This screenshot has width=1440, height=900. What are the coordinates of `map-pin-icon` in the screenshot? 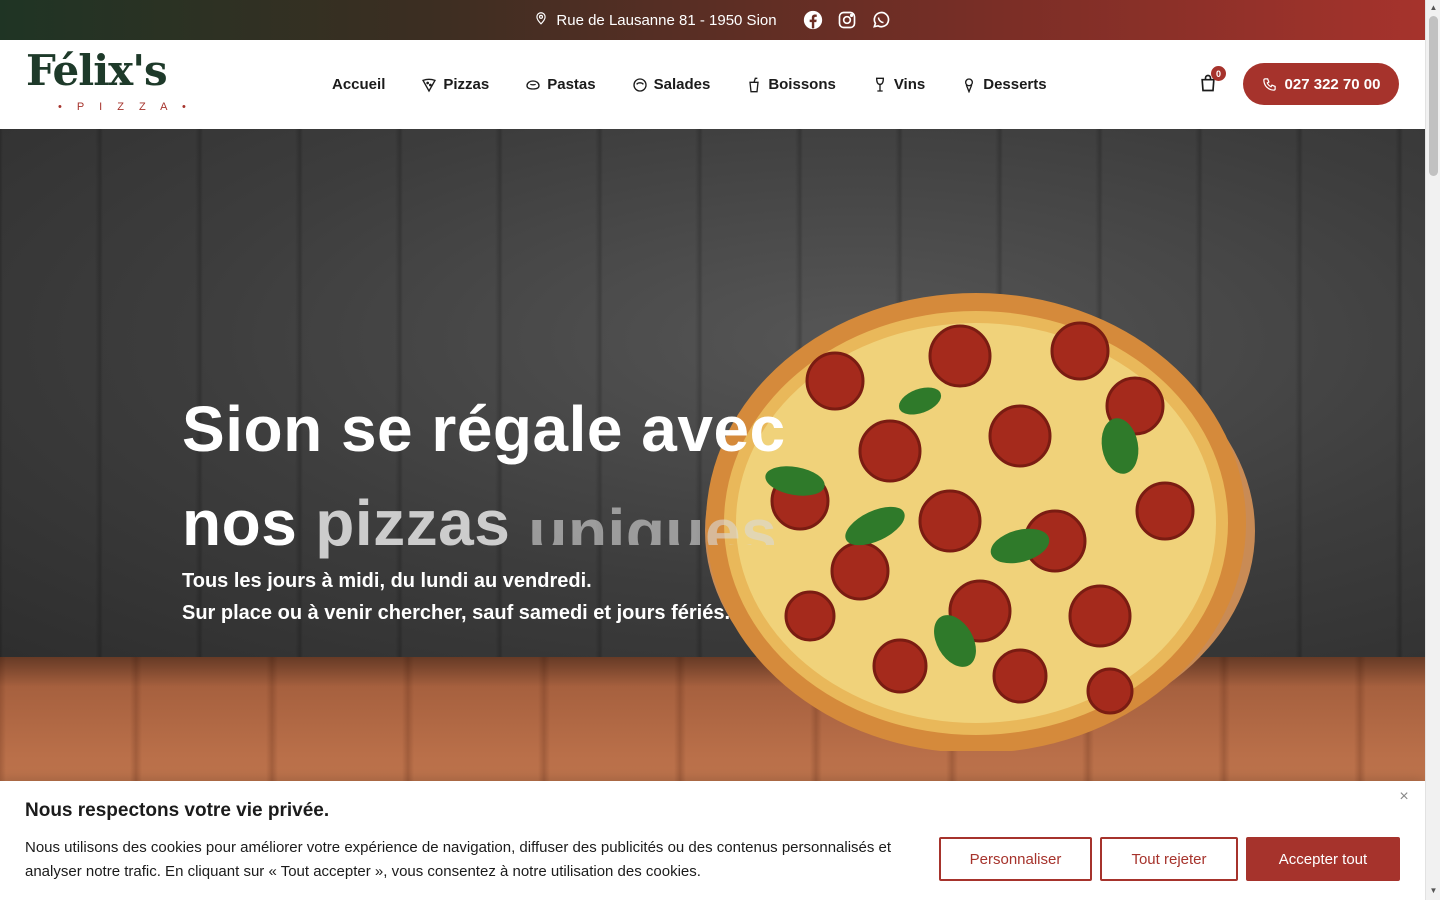 It's located at (541, 20).